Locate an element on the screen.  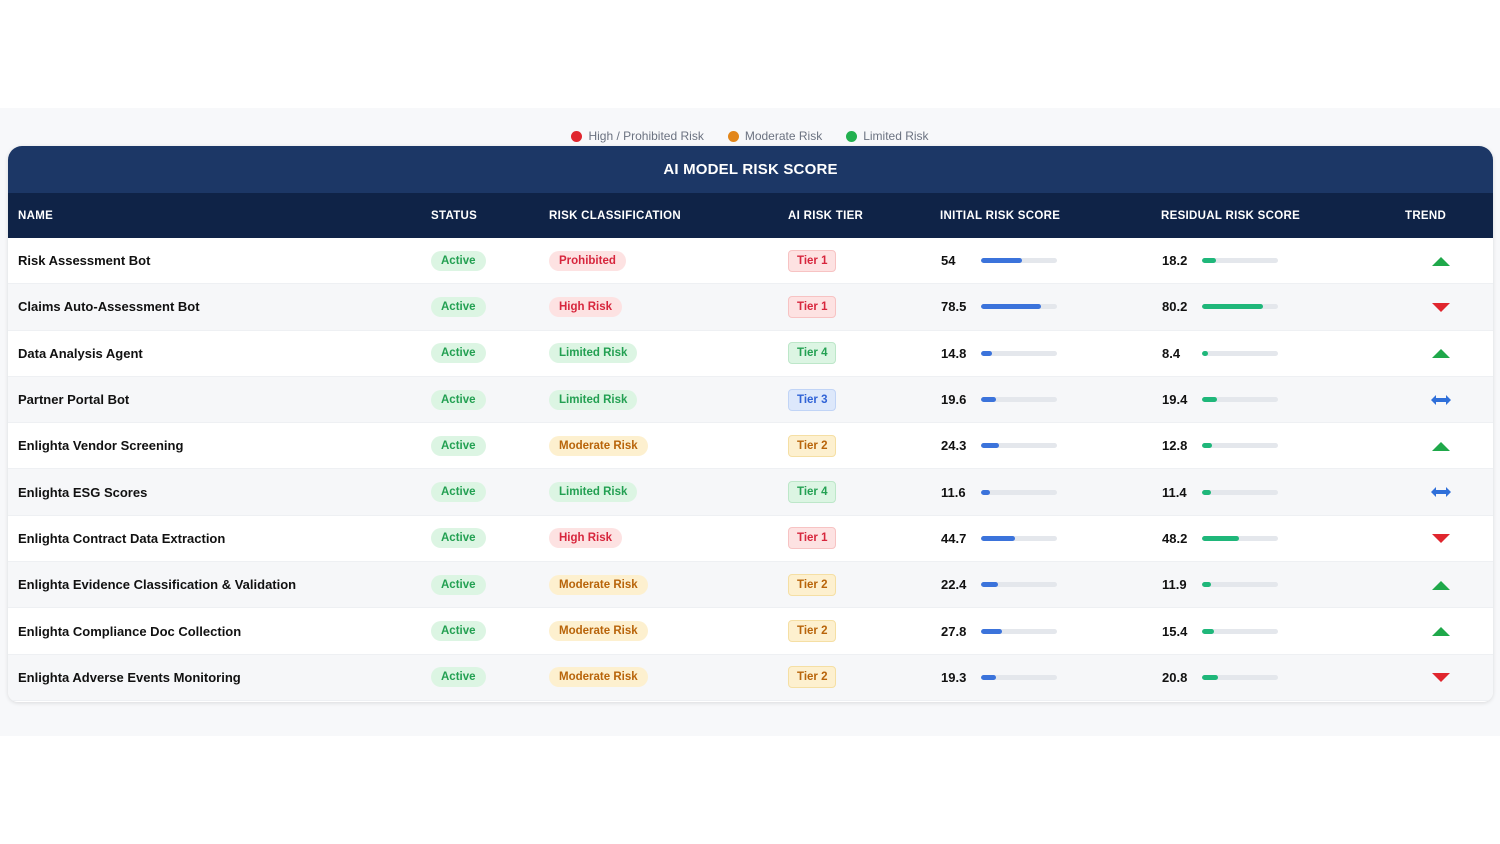
row-name: Enlighta Adverse Events Monitoring is located at coordinates (129, 677).